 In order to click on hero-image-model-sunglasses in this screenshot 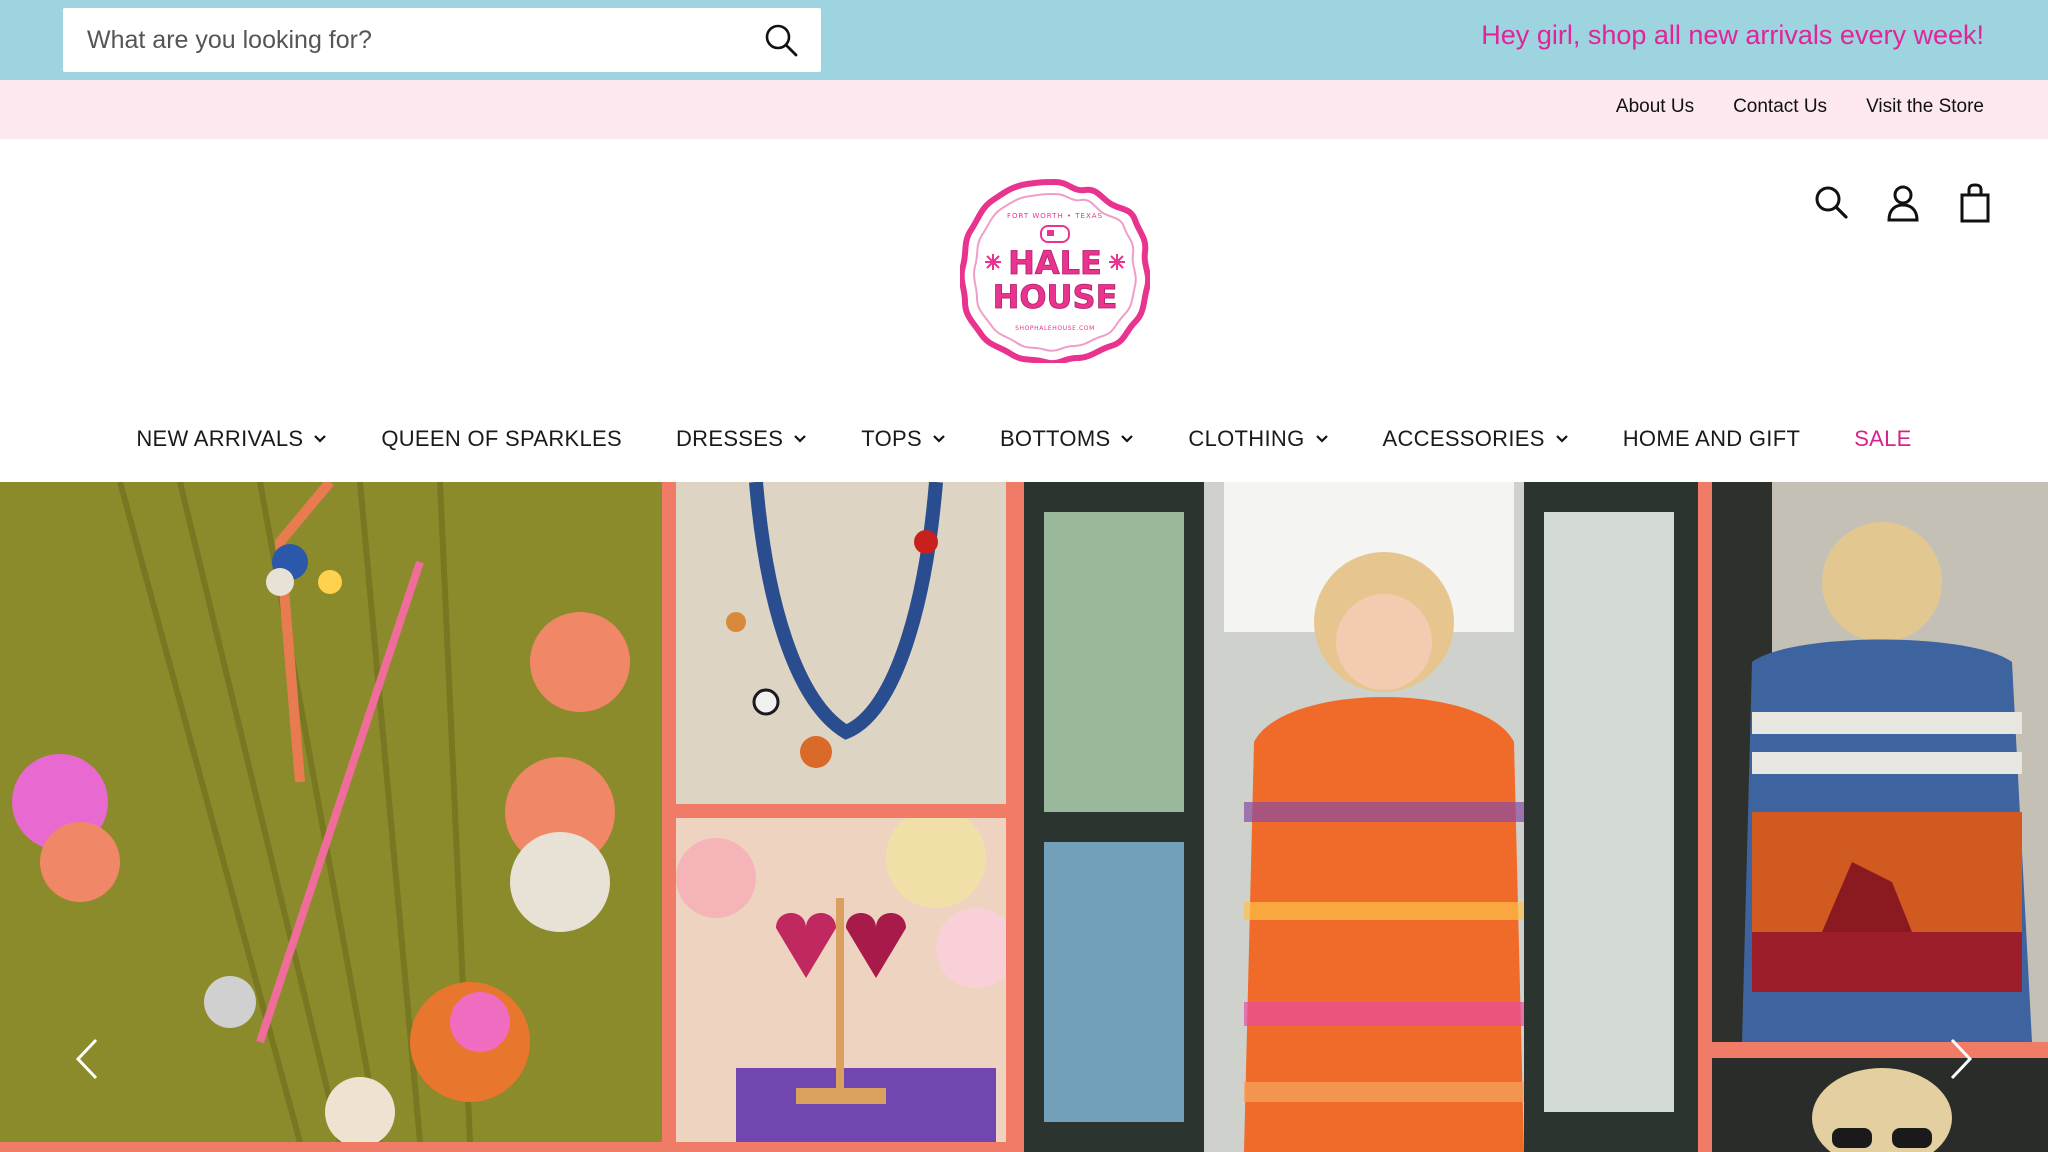, I will do `click(1880, 1105)`.